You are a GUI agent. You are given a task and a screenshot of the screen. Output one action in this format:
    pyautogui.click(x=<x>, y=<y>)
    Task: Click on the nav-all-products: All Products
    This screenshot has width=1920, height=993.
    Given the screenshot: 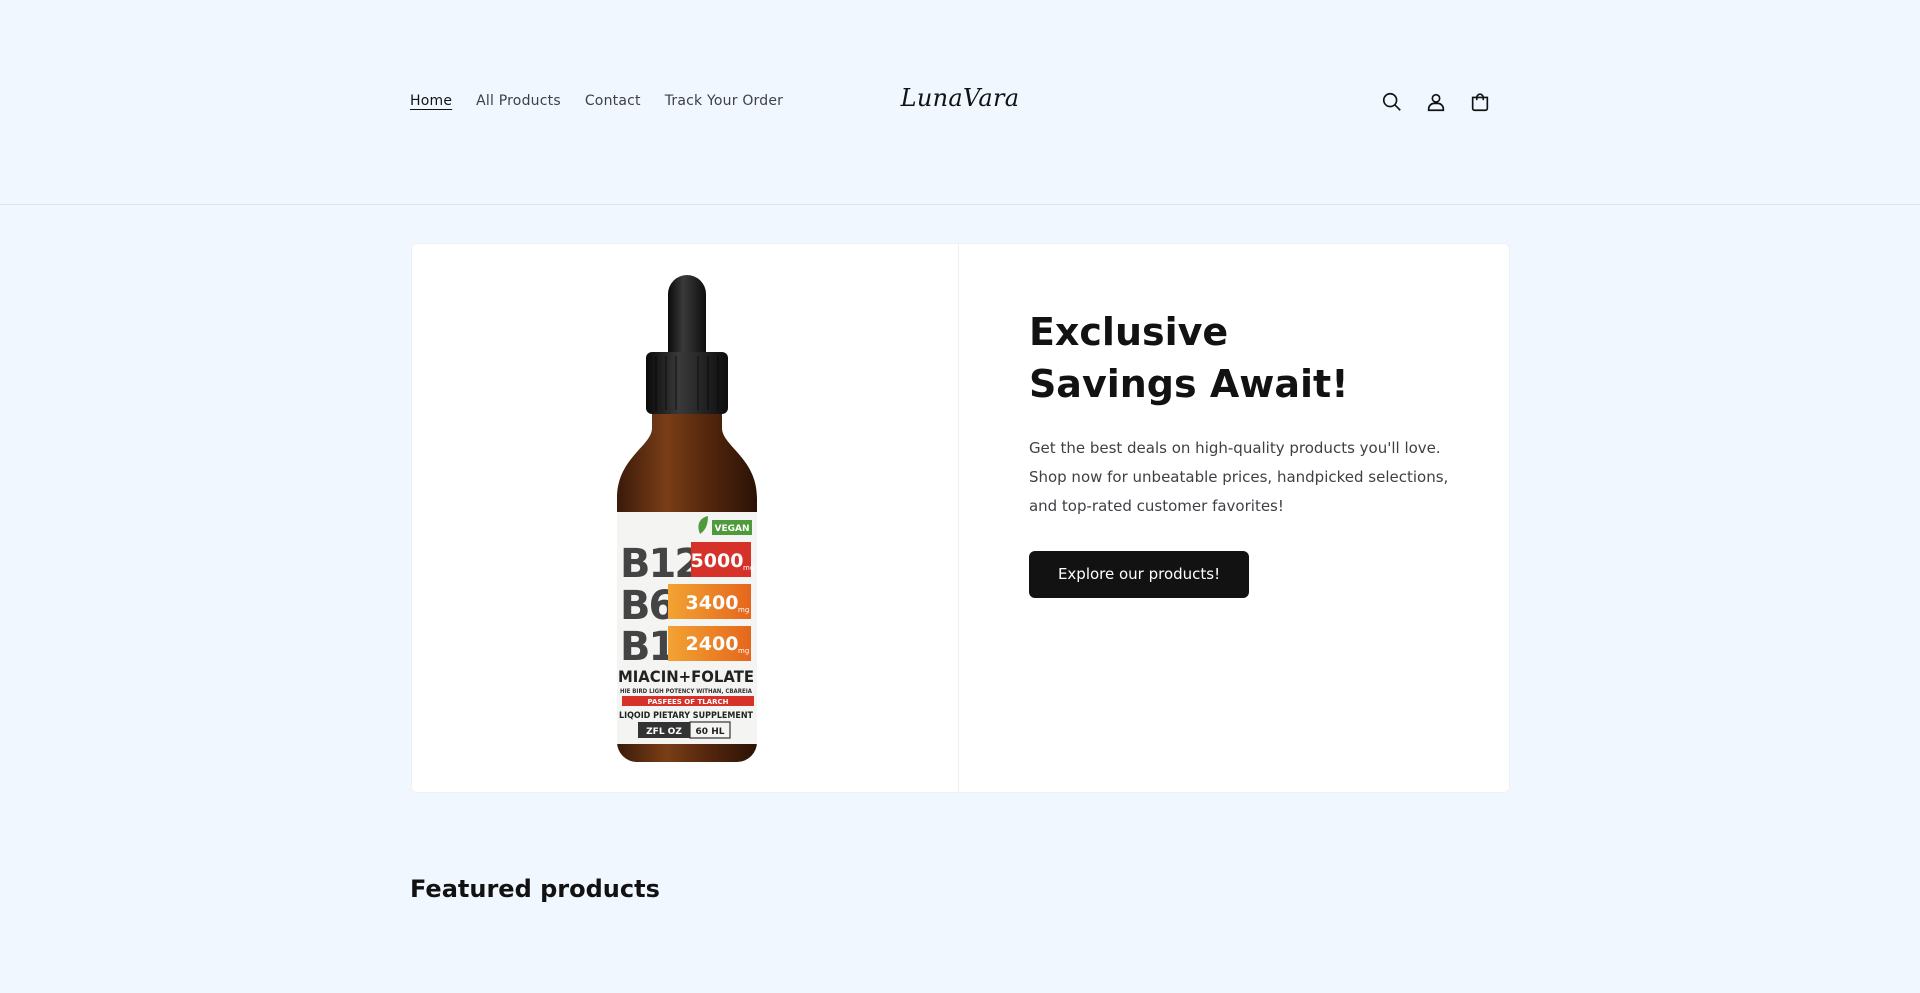 What is the action you would take?
    pyautogui.click(x=518, y=101)
    